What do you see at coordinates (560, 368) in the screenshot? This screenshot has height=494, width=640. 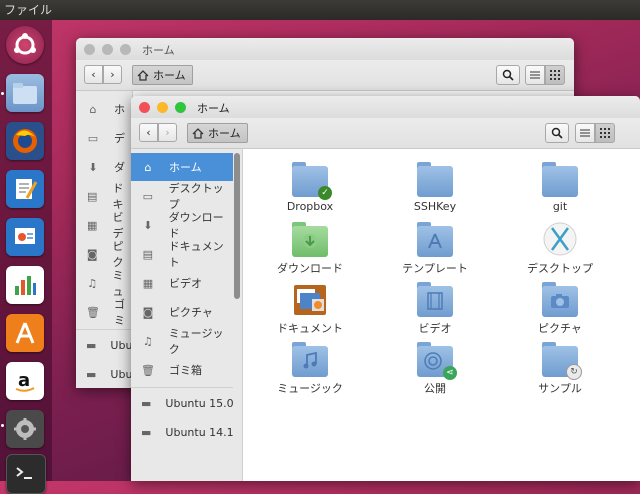 I see `file-item-samples: ↻ サンプル` at bounding box center [560, 368].